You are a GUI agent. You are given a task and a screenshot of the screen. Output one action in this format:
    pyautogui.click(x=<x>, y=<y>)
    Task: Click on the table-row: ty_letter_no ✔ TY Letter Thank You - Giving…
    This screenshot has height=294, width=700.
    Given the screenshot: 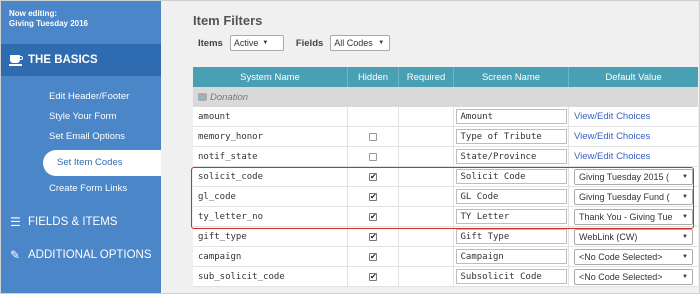 What is the action you would take?
    pyautogui.click(x=445, y=217)
    